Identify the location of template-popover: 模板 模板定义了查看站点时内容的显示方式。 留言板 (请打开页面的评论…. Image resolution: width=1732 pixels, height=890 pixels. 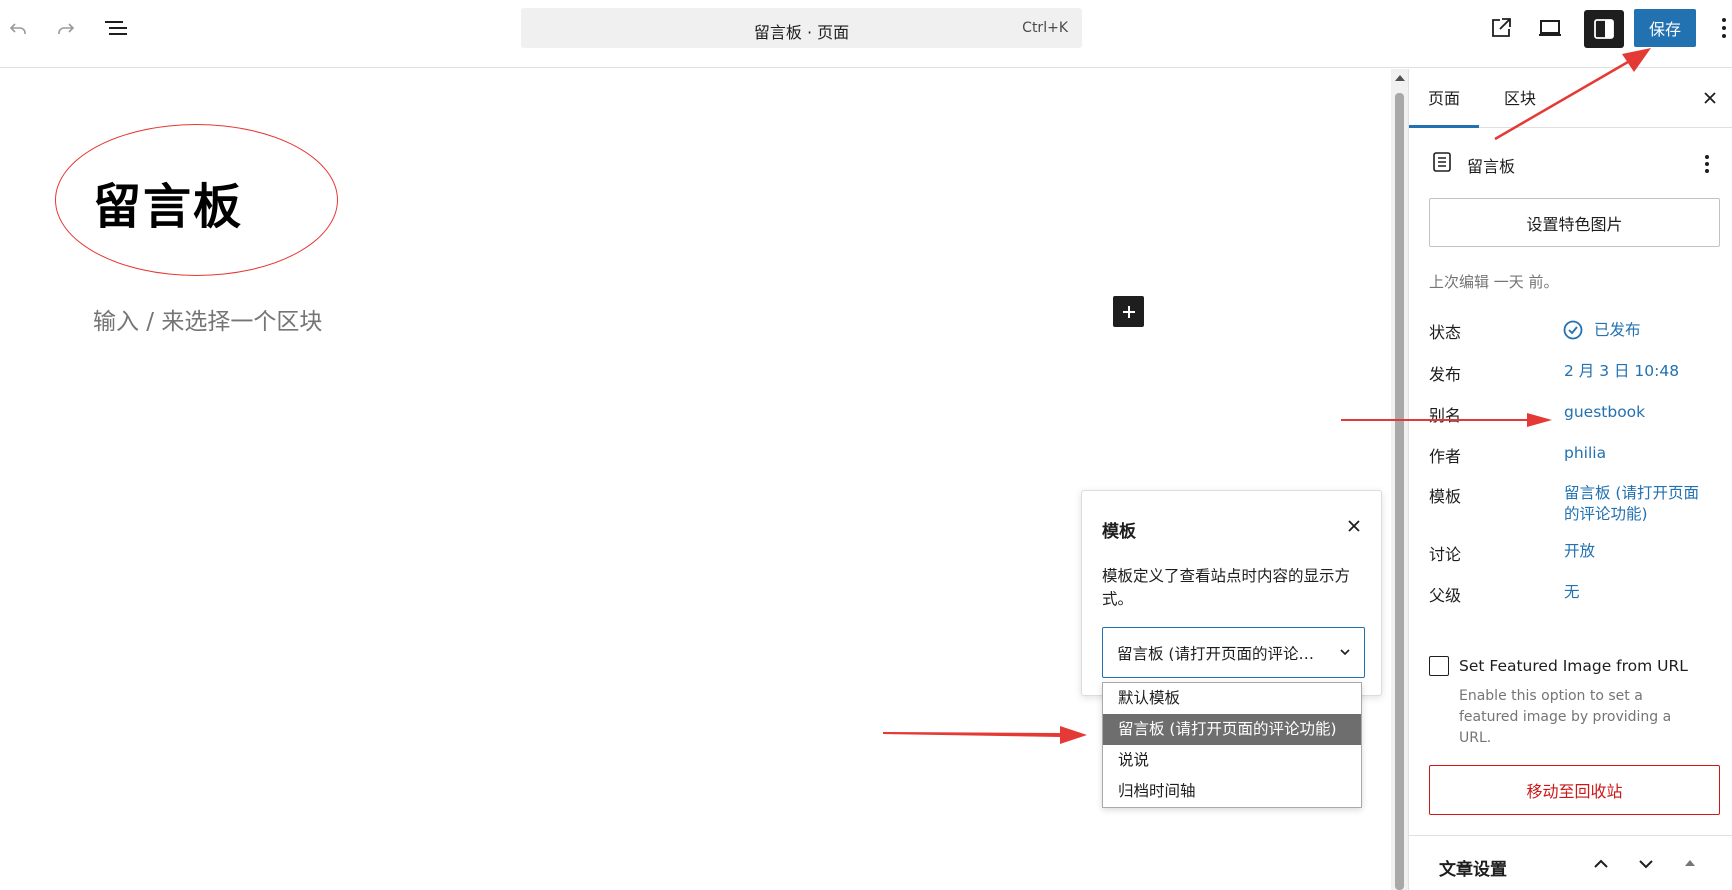
(1231, 593).